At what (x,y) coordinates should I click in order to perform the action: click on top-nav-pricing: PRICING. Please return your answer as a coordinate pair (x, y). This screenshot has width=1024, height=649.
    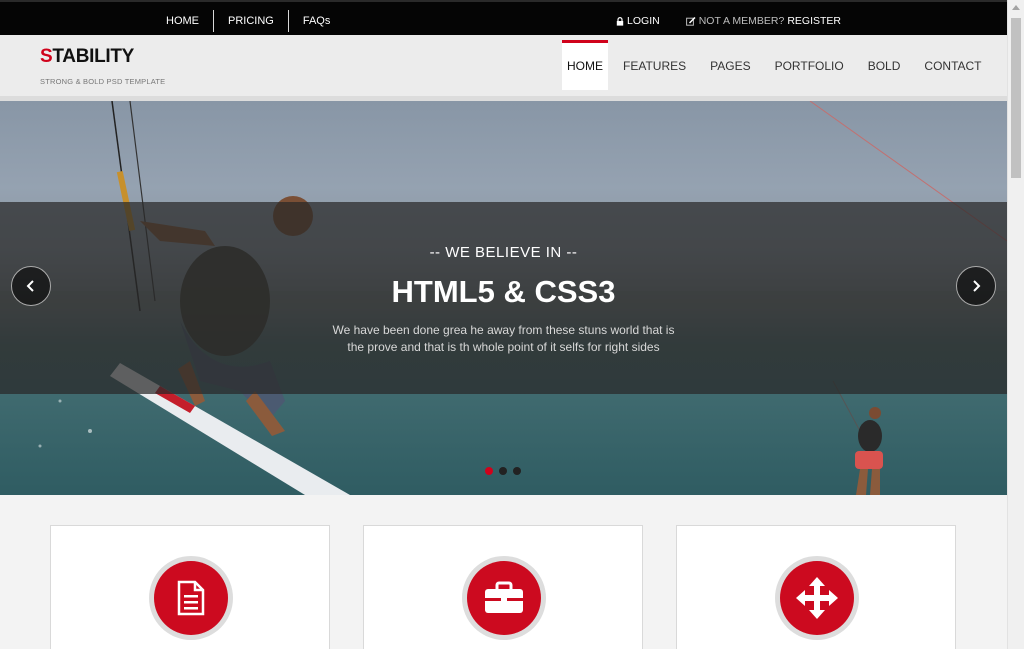
    Looking at the image, I should click on (251, 18).